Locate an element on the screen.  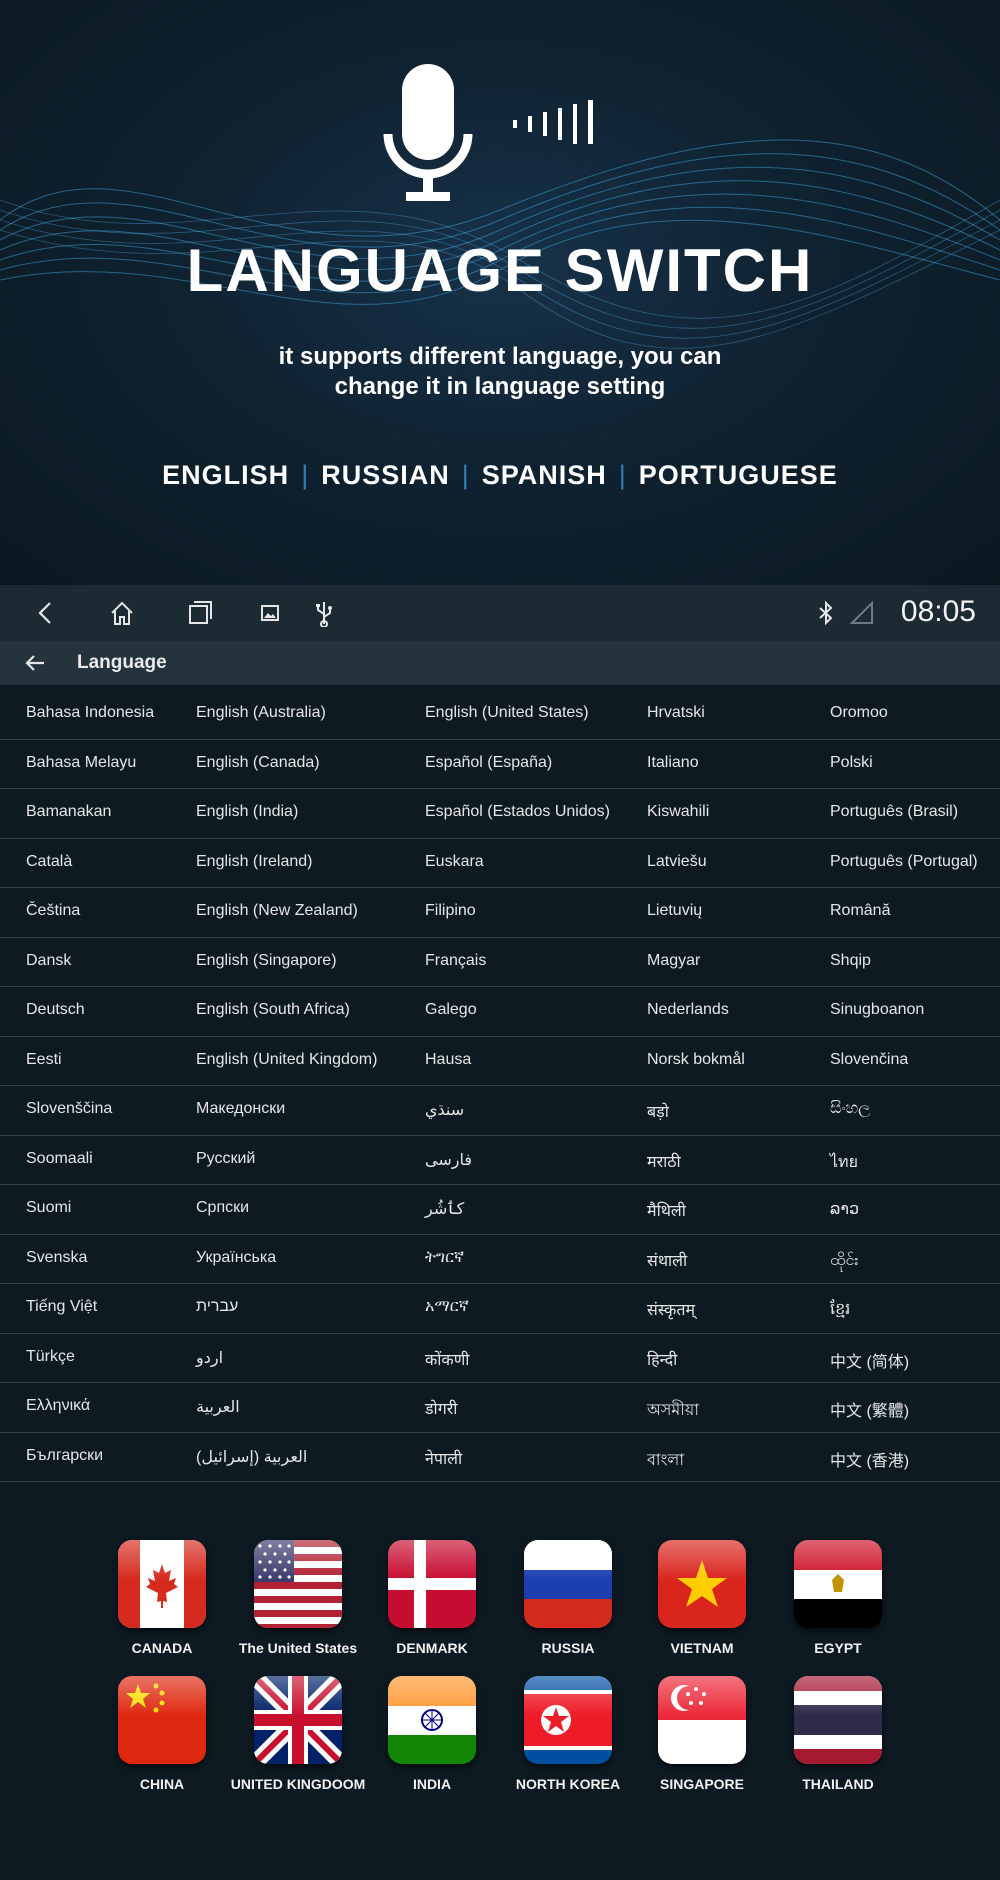
language-option: Kiswahili is located at coordinates (678, 812).